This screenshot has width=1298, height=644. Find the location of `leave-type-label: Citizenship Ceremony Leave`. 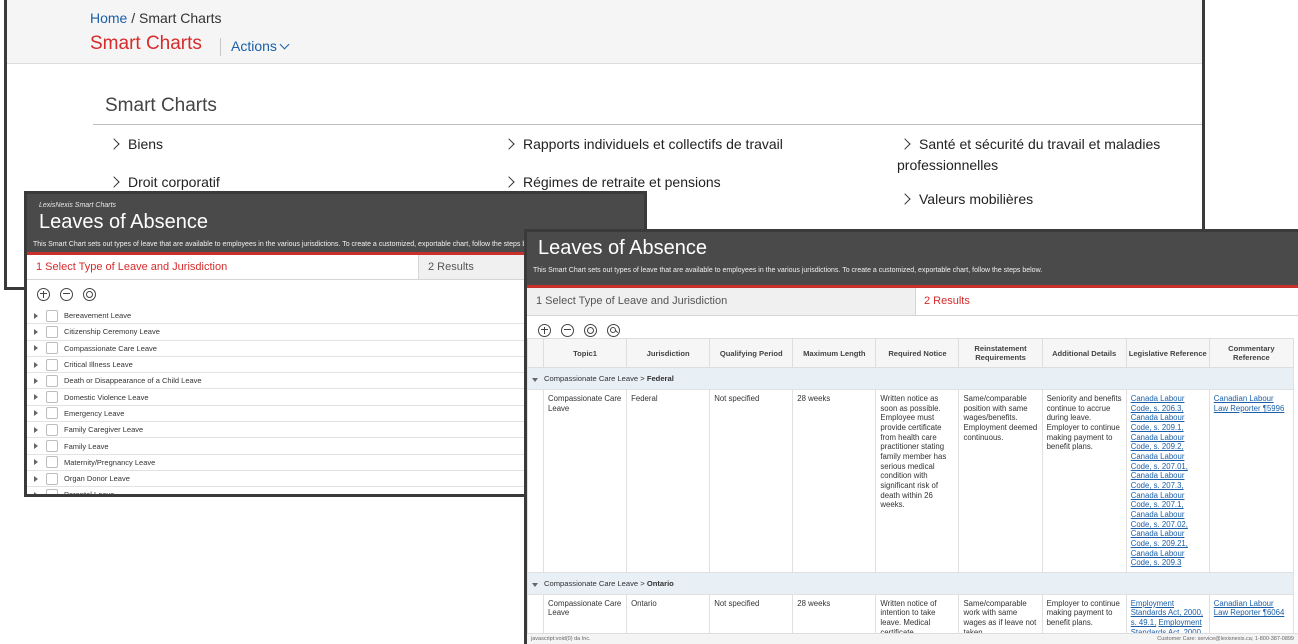

leave-type-label: Citizenship Ceremony Leave is located at coordinates (112, 332).